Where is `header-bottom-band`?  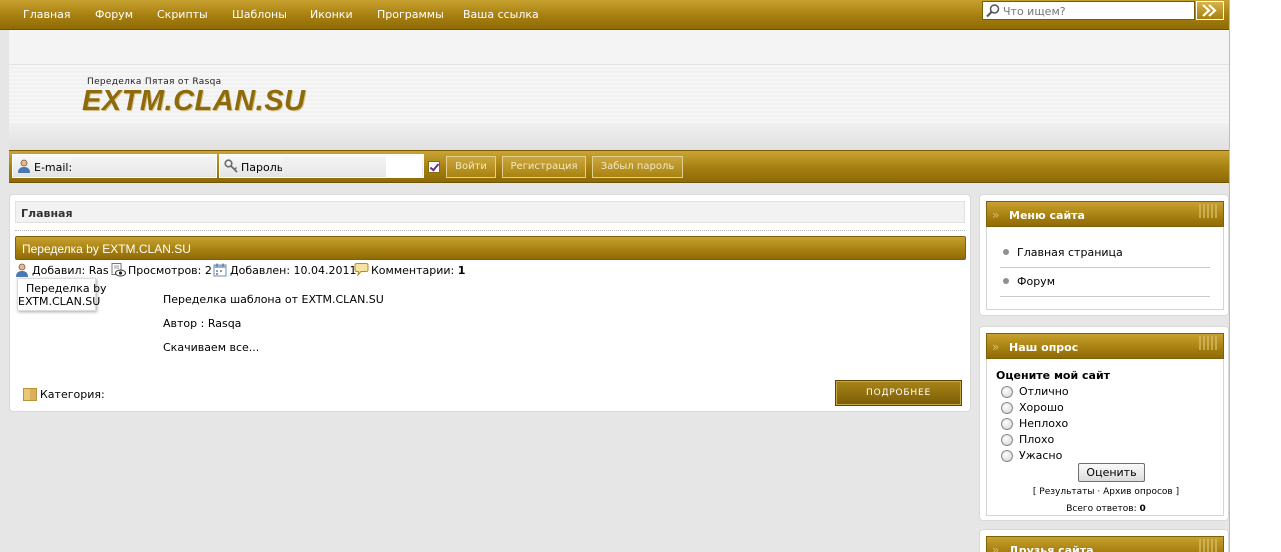
header-bottom-band is located at coordinates (619, 136).